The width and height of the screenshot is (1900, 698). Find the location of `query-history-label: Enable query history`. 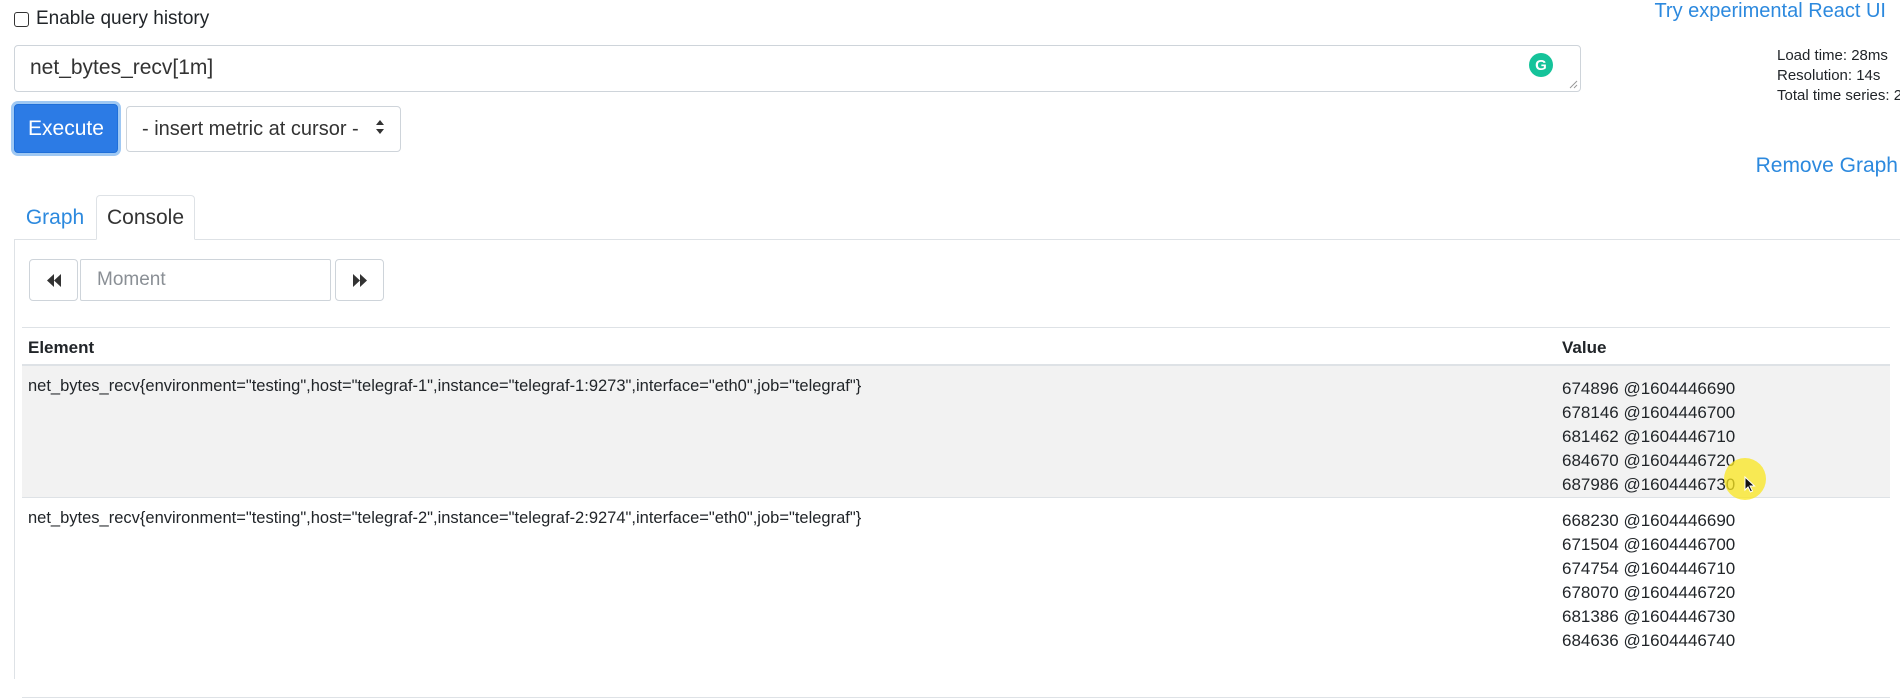

query-history-label: Enable query history is located at coordinates (123, 18).